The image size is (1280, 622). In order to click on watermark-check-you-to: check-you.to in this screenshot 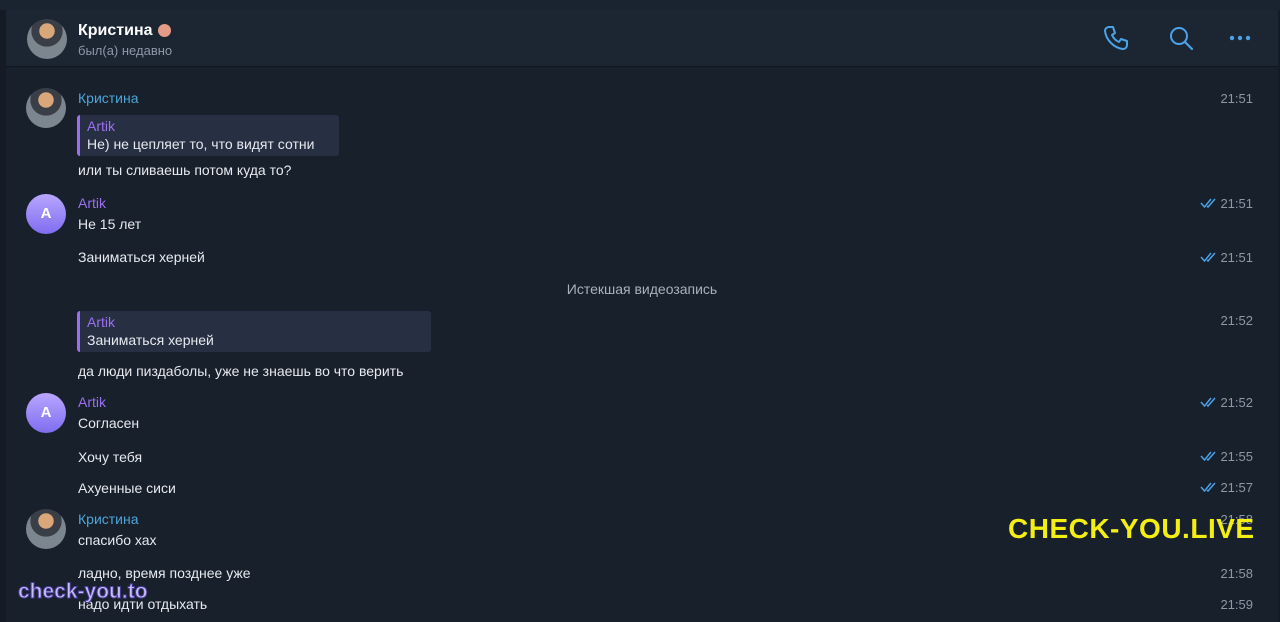, I will do `click(83, 592)`.